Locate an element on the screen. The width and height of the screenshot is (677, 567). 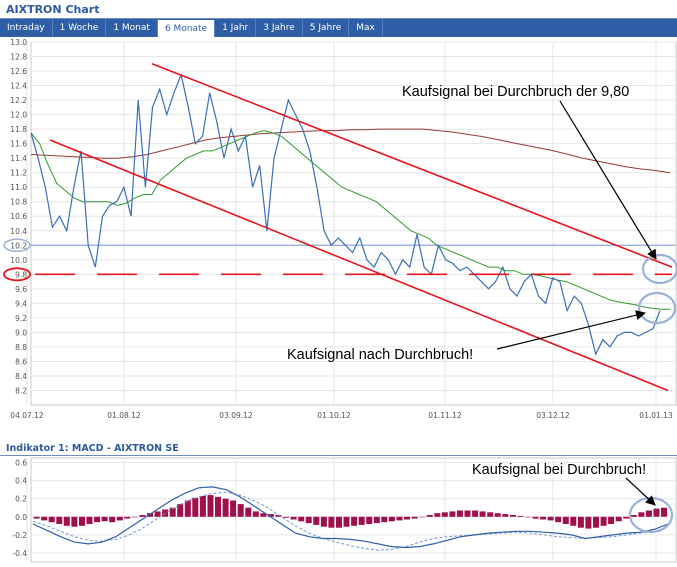
macd-y-tick-label: -0.4 is located at coordinates (19, 553).